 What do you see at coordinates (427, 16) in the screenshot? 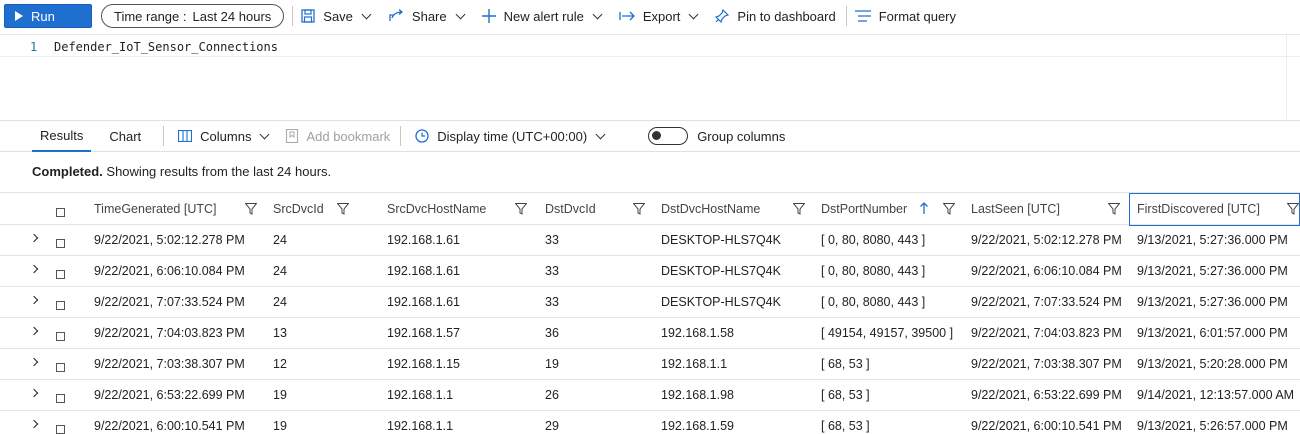
I see `share-button: Share` at bounding box center [427, 16].